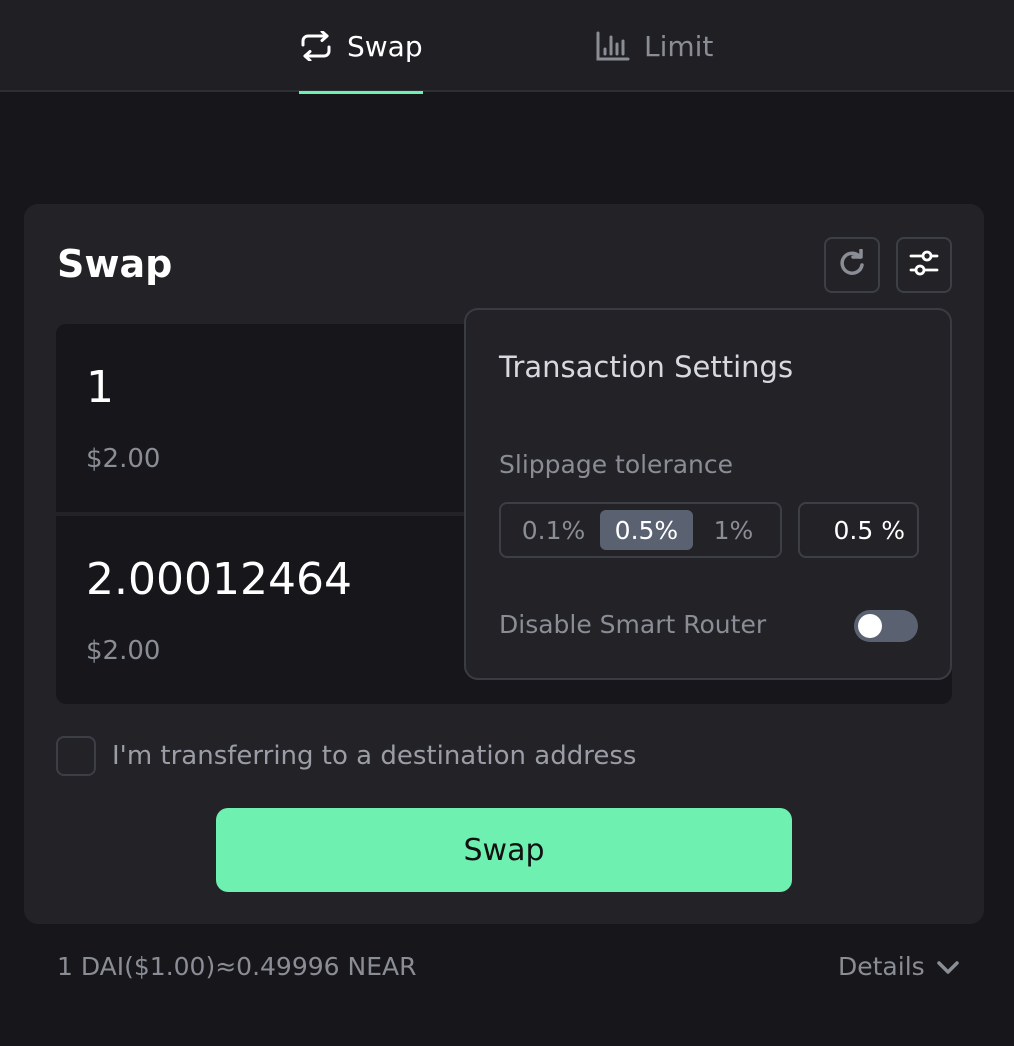 The image size is (1014, 1046). Describe the element at coordinates (385, 46) in the screenshot. I see `tab-swap-label: Swap` at that location.